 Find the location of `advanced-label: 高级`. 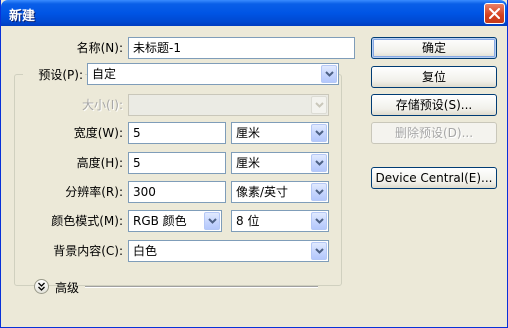

advanced-label: 高级 is located at coordinates (67, 288).